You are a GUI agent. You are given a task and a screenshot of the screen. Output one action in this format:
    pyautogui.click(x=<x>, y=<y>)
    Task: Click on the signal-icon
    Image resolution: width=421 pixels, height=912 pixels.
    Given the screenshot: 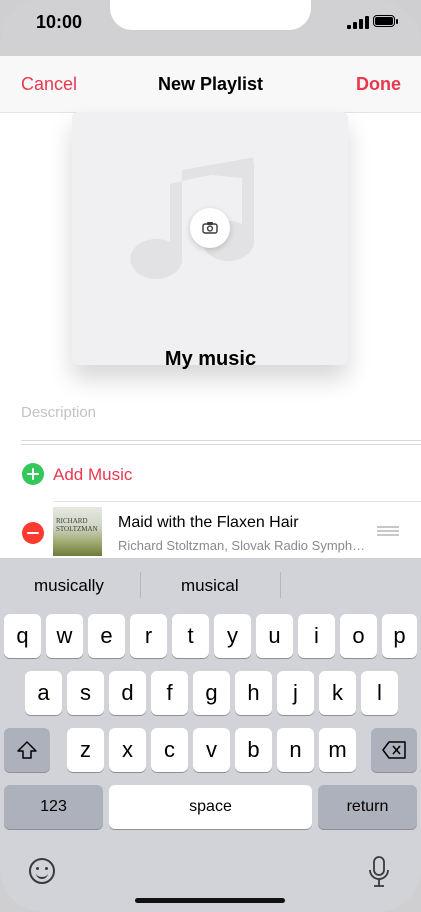 What is the action you would take?
    pyautogui.click(x=358, y=22)
    